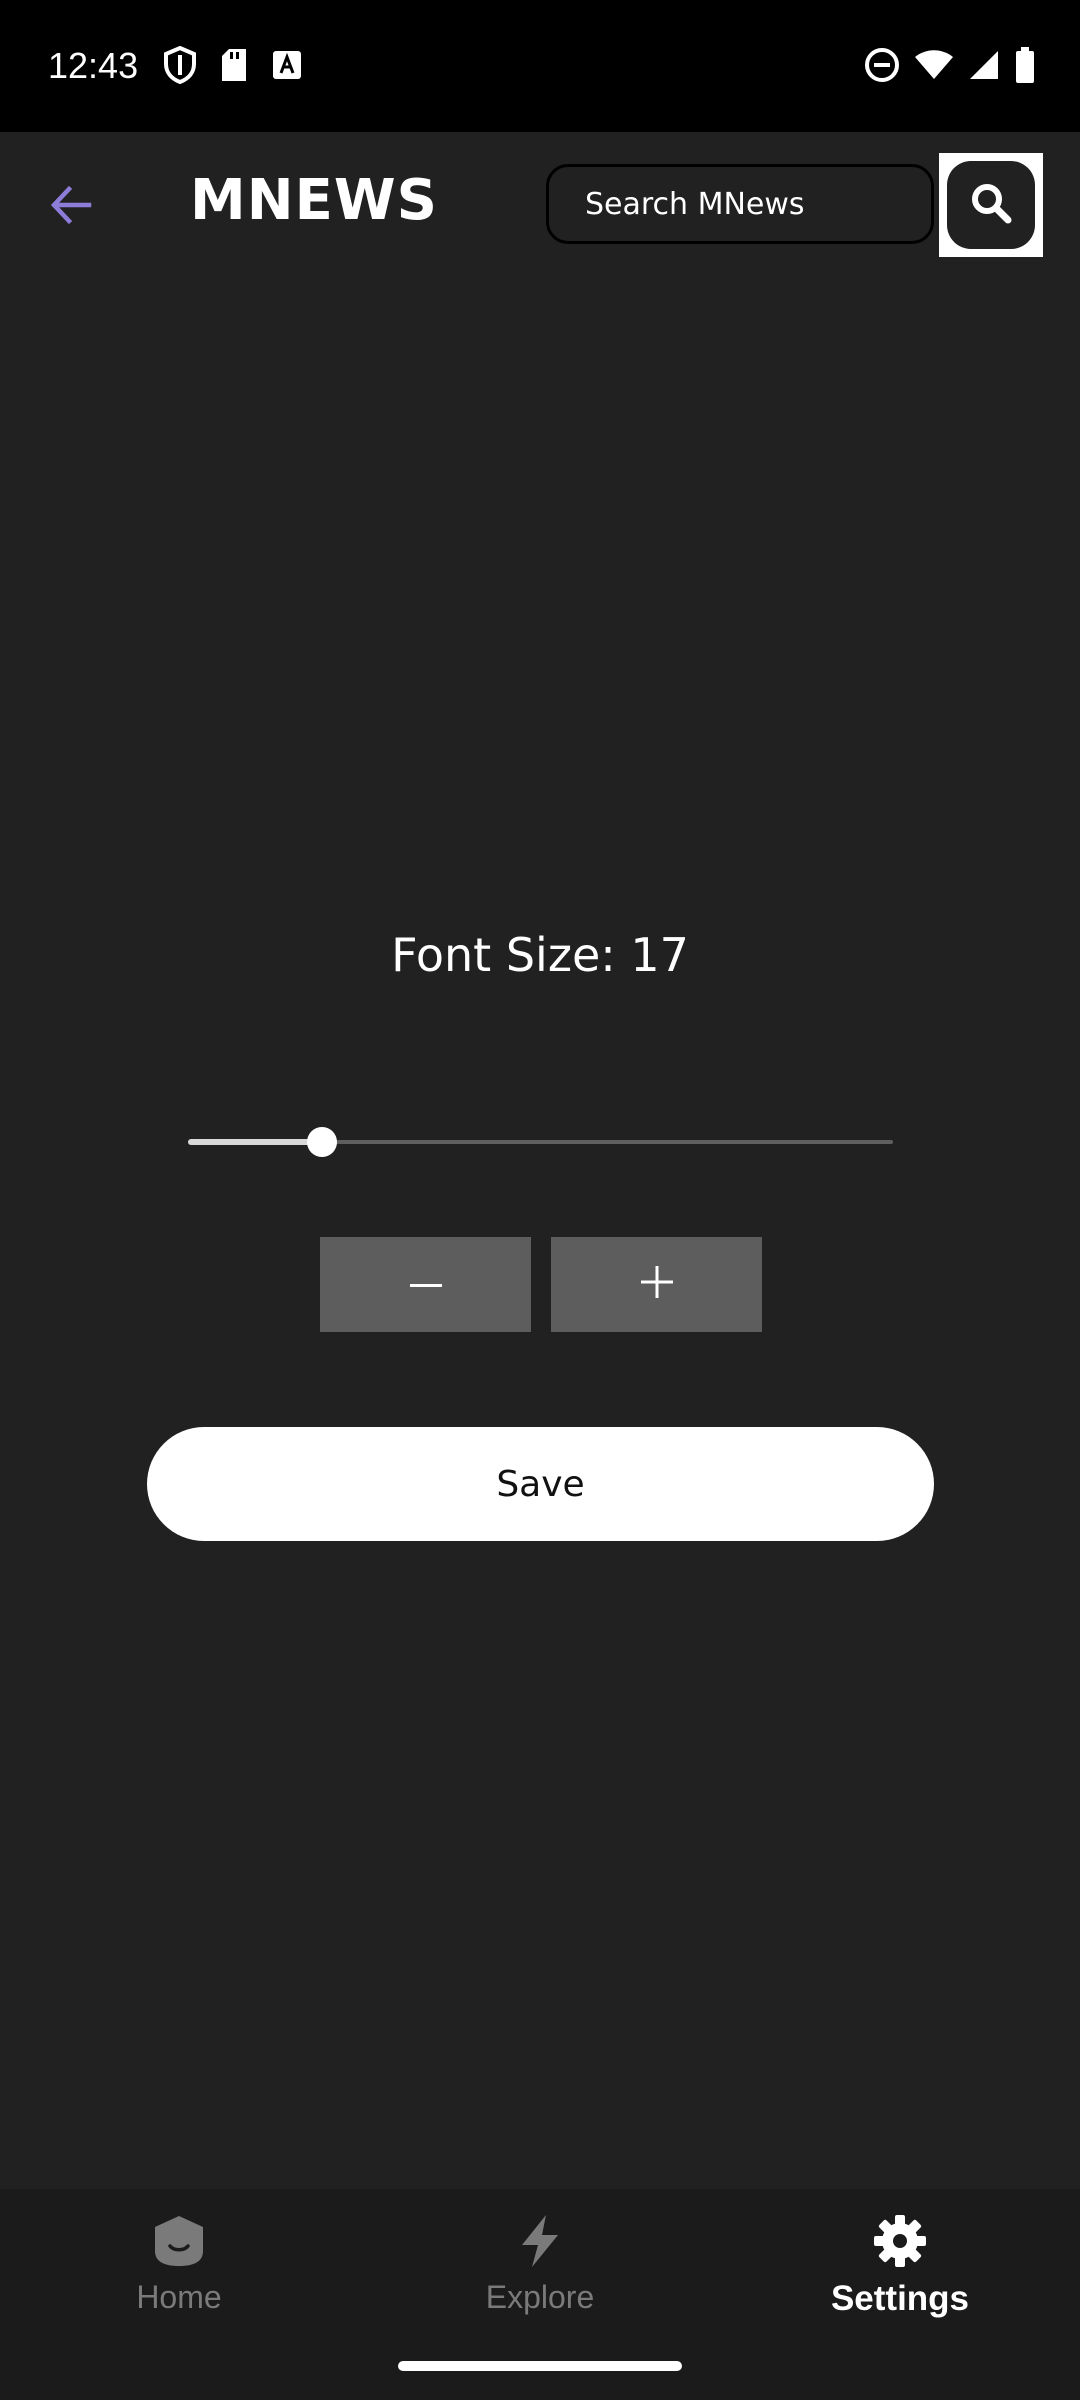 The image size is (1080, 2400). I want to click on plus-icon, so click(656, 1284).